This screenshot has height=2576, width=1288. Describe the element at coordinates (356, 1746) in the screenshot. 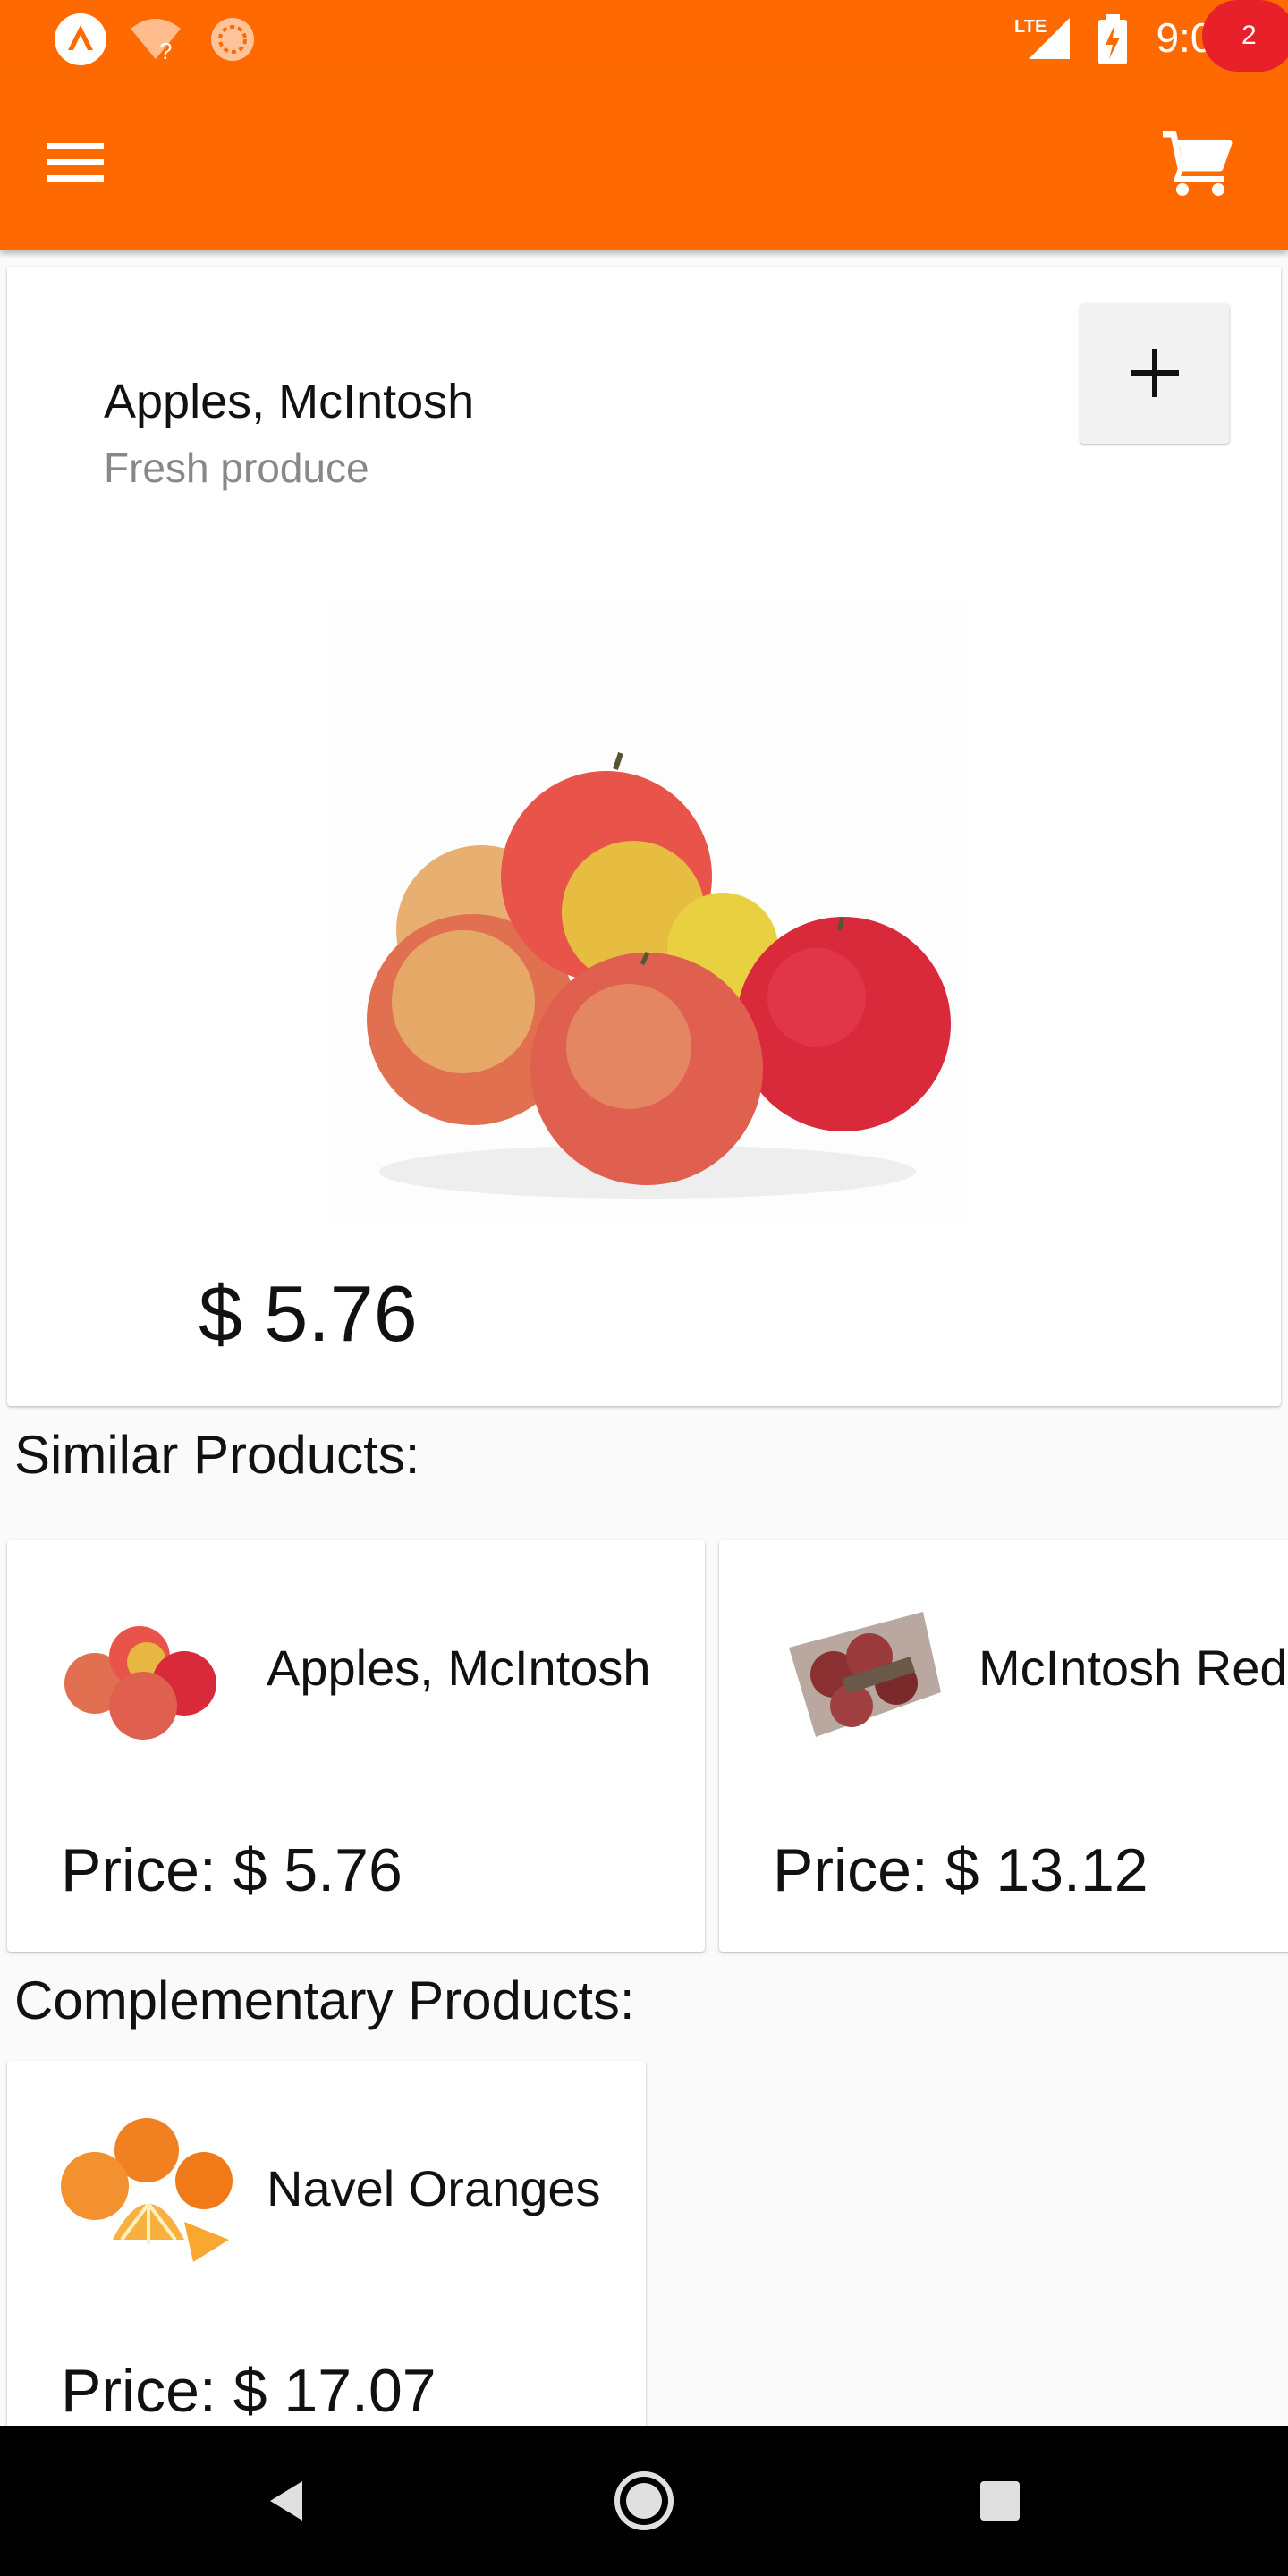

I see `similar-product-card: Apples, McIntosh Price: $ 5.76` at that location.